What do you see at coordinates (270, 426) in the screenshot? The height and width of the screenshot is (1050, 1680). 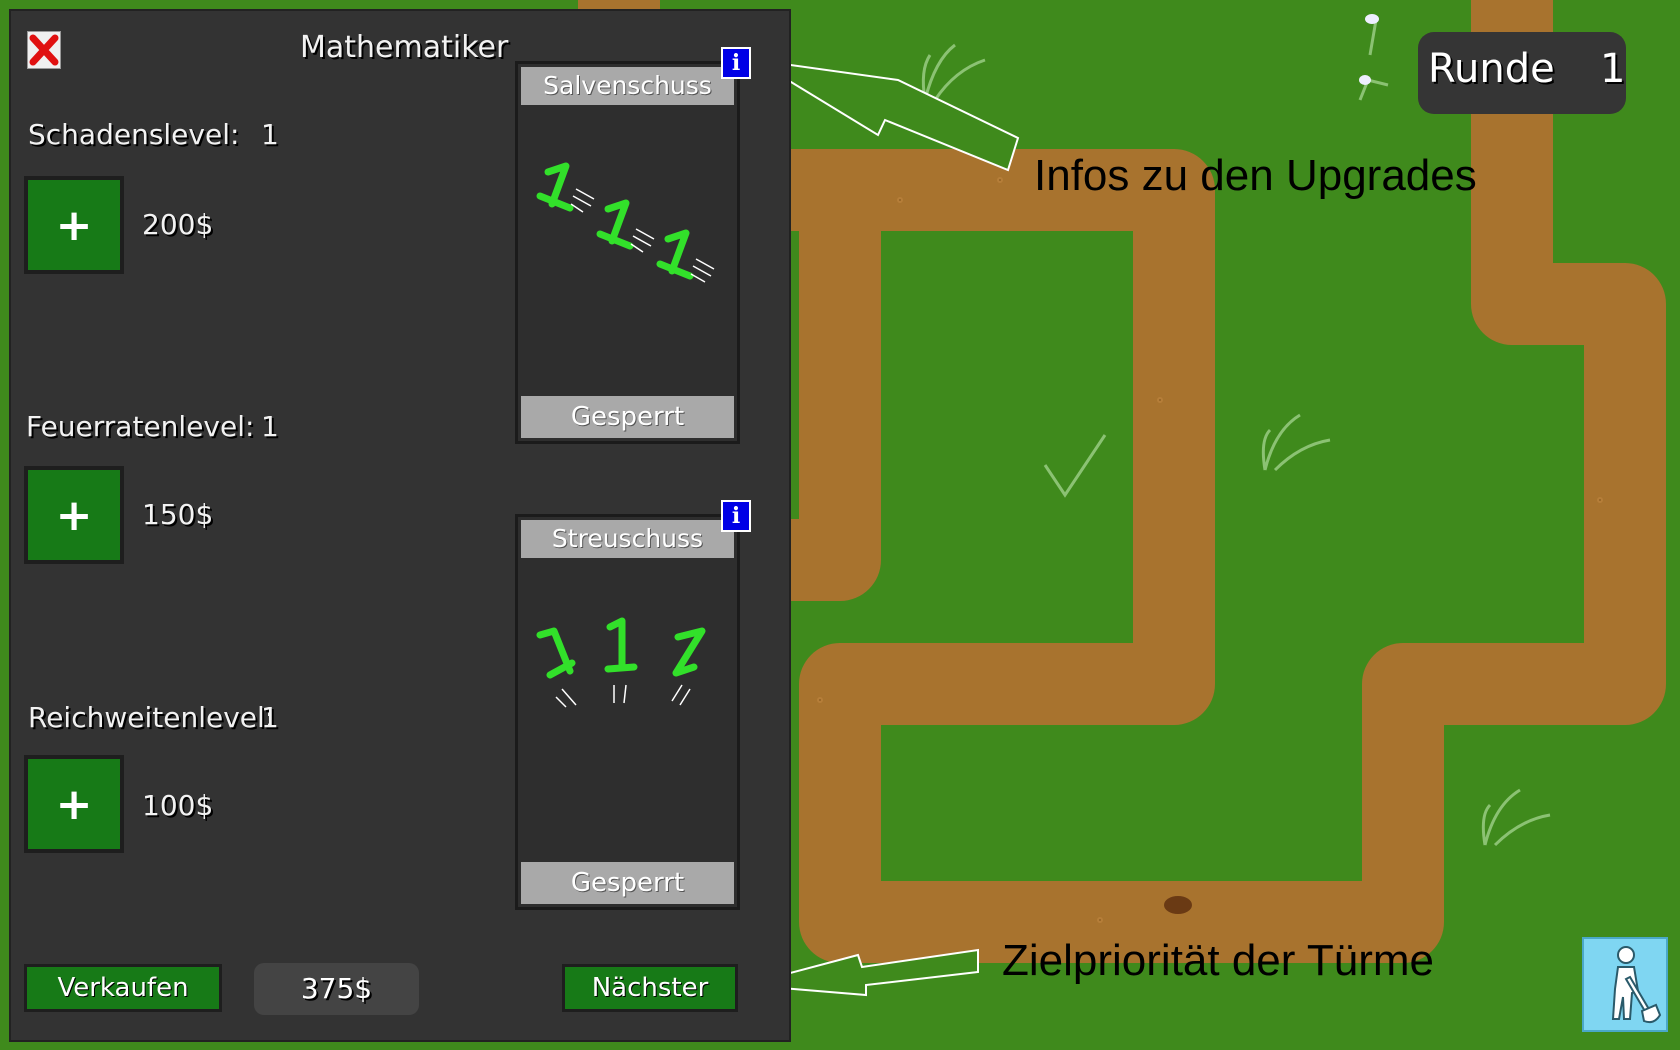 I see `firerate-level-value: 1` at bounding box center [270, 426].